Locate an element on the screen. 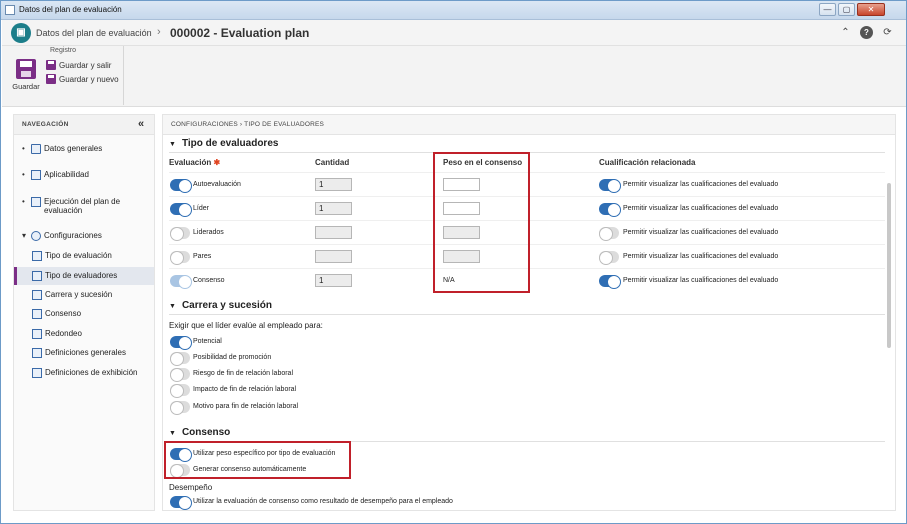 This screenshot has width=907, height=524. column-quantity: Cantidad is located at coordinates (332, 162).